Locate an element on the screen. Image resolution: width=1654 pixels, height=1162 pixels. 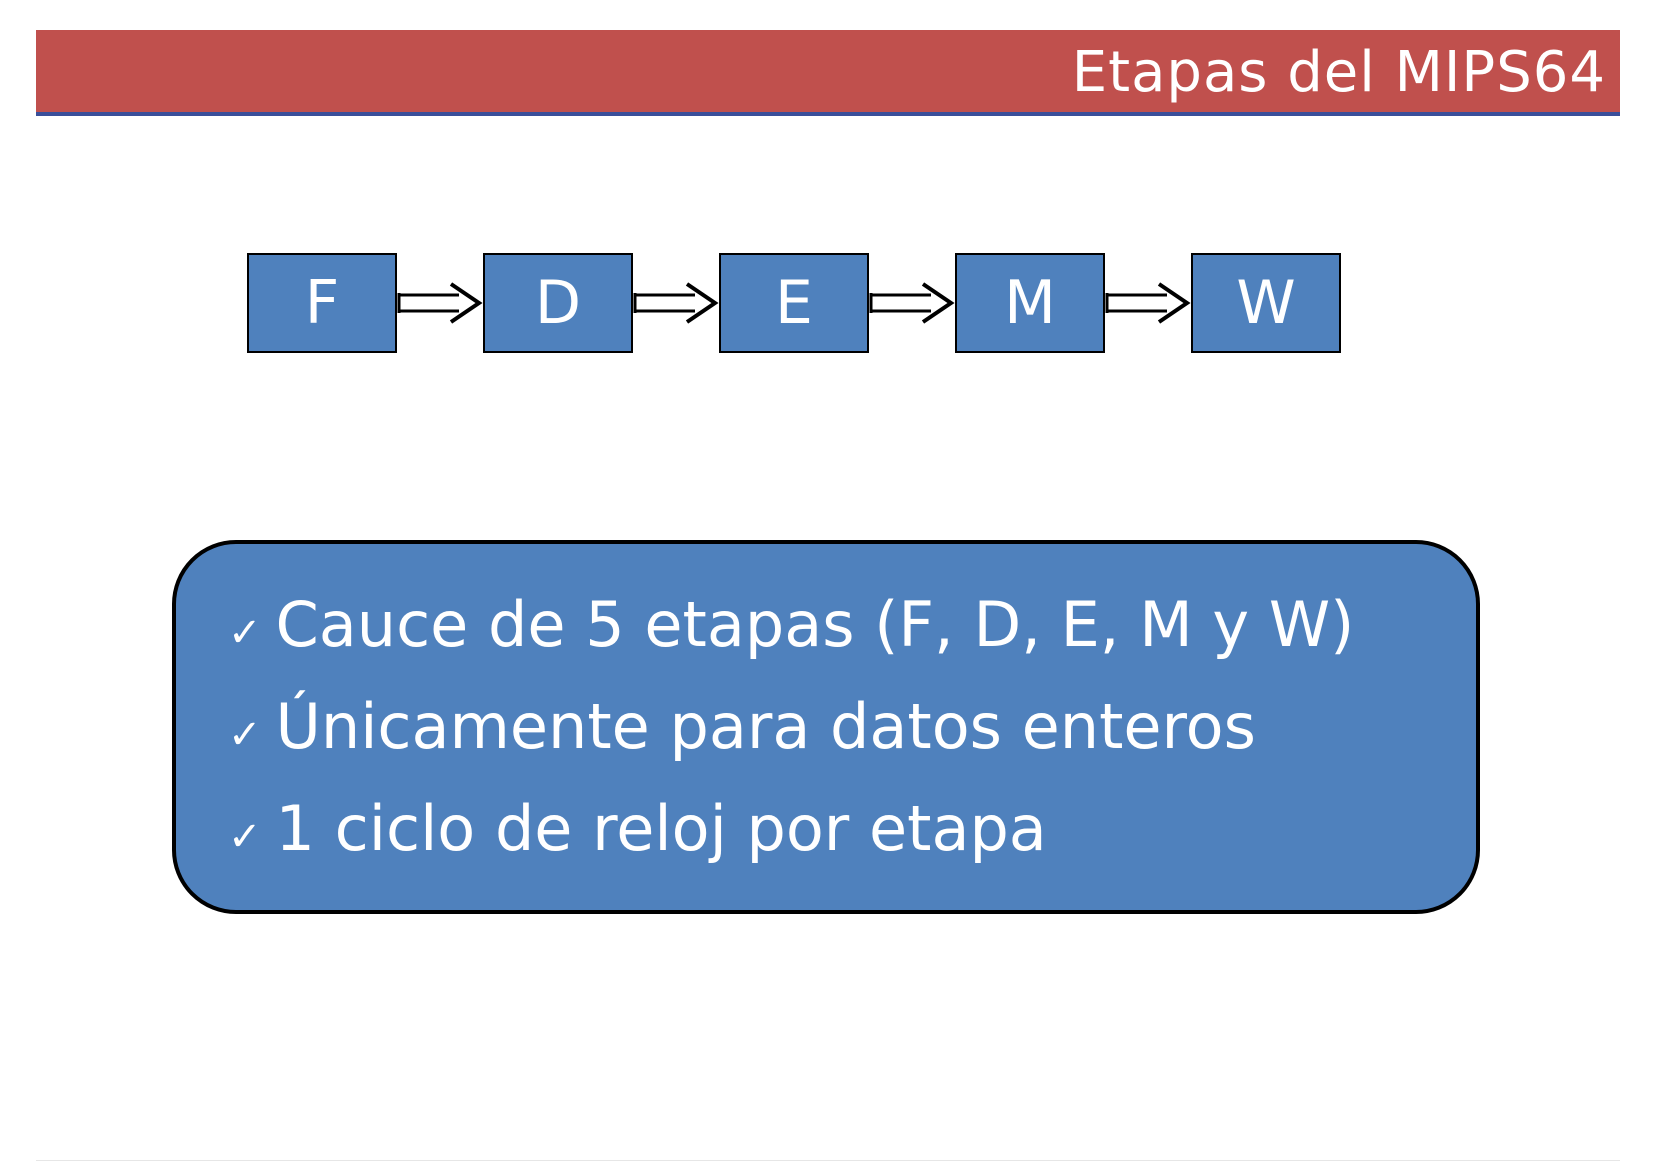
stage-box-f: F is located at coordinates (322, 303).